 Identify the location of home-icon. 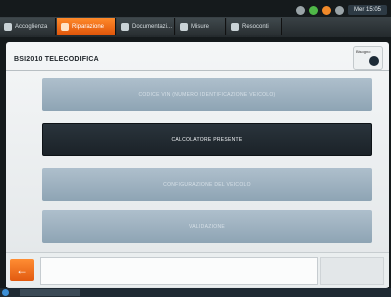
(8, 26).